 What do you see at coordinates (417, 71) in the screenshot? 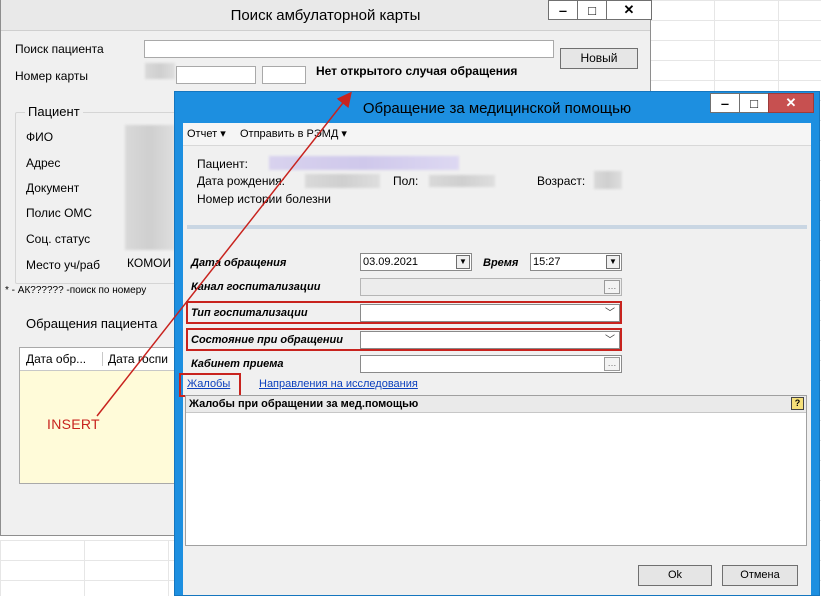
I see `no-open-case-text: Нет открытого случая обращения` at bounding box center [417, 71].